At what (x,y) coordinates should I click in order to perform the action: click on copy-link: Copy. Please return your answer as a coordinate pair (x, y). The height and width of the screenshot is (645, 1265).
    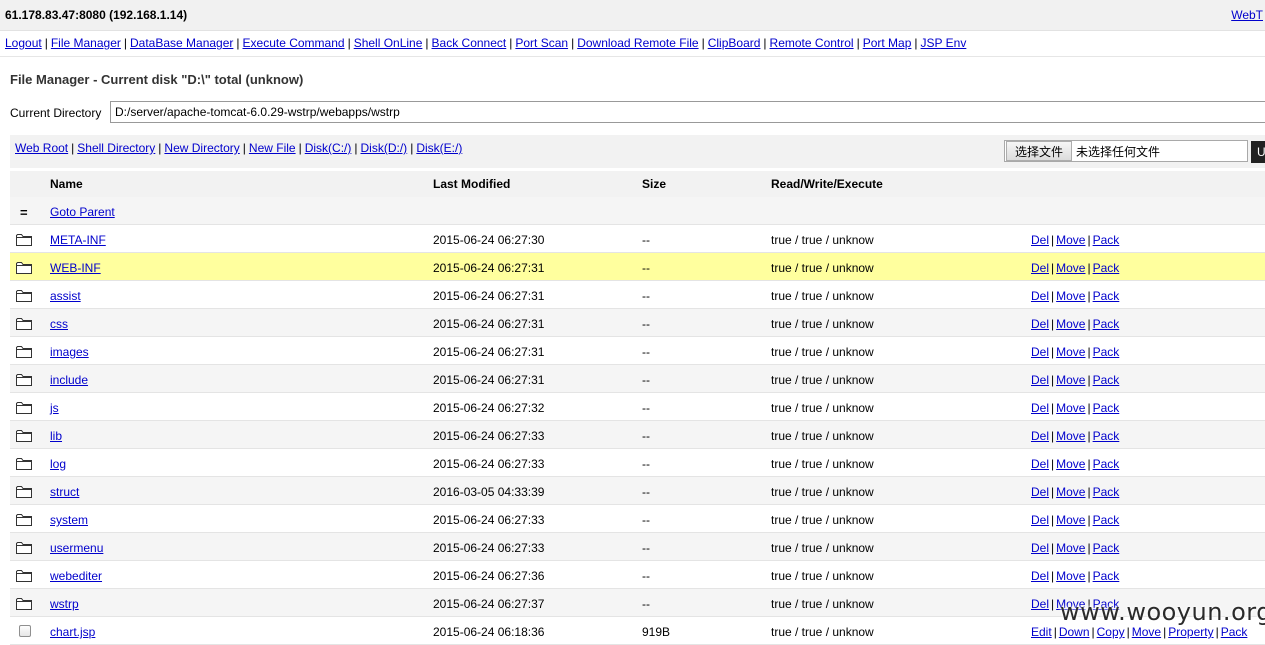
    Looking at the image, I should click on (1111, 632).